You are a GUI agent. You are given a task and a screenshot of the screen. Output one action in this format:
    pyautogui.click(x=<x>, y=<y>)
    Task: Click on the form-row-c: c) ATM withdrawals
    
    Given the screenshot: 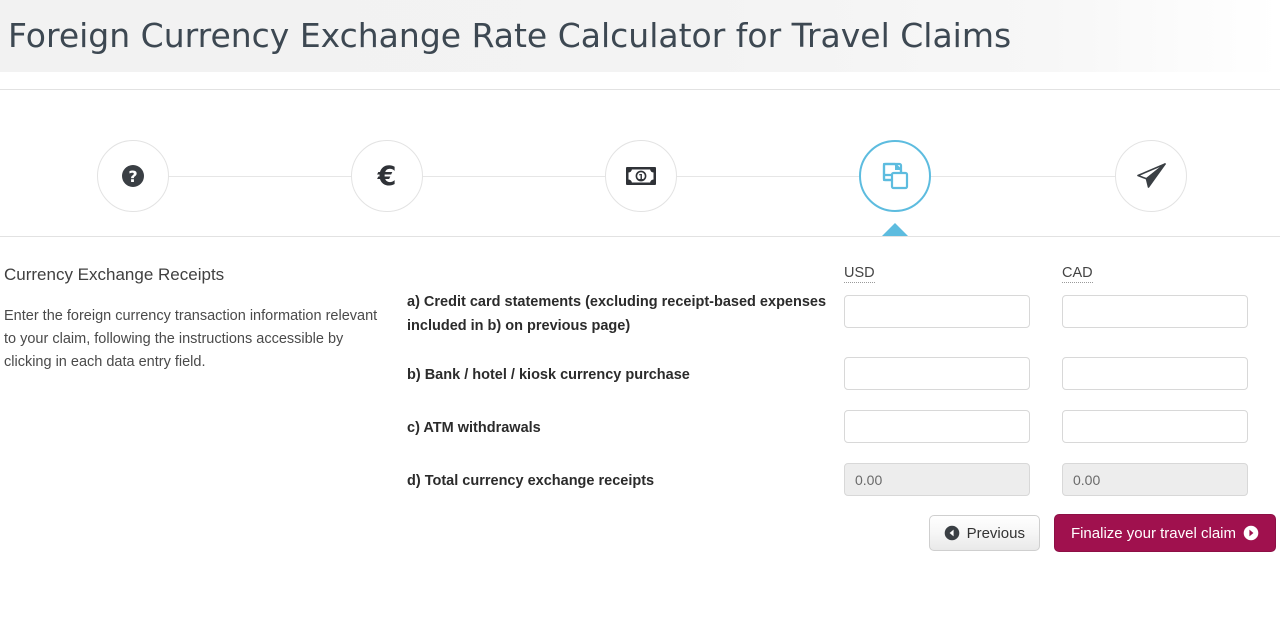 What is the action you would take?
    pyautogui.click(x=843, y=426)
    